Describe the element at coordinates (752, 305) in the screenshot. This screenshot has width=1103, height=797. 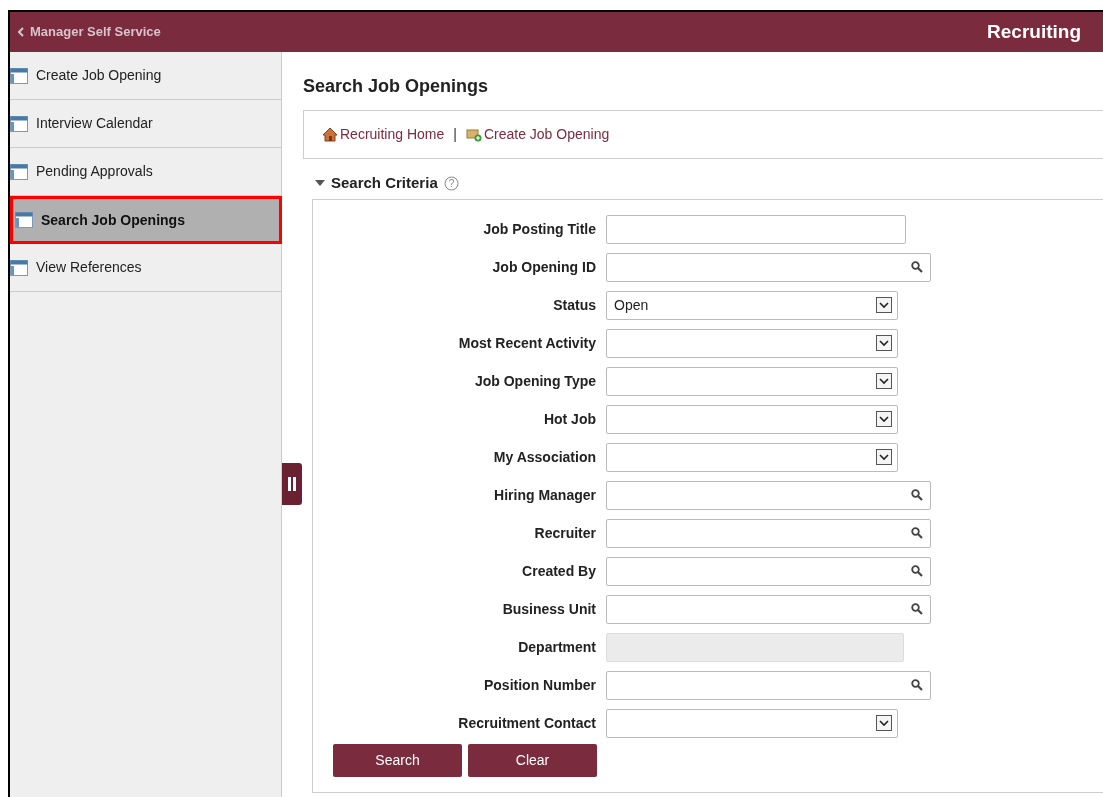
I see `dropdown-field: Open` at that location.